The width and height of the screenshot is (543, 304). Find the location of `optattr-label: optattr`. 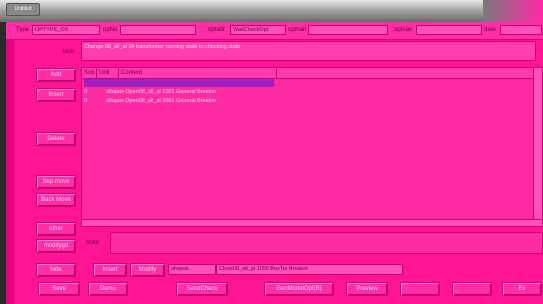

optattr-label: optattr is located at coordinates (217, 30).